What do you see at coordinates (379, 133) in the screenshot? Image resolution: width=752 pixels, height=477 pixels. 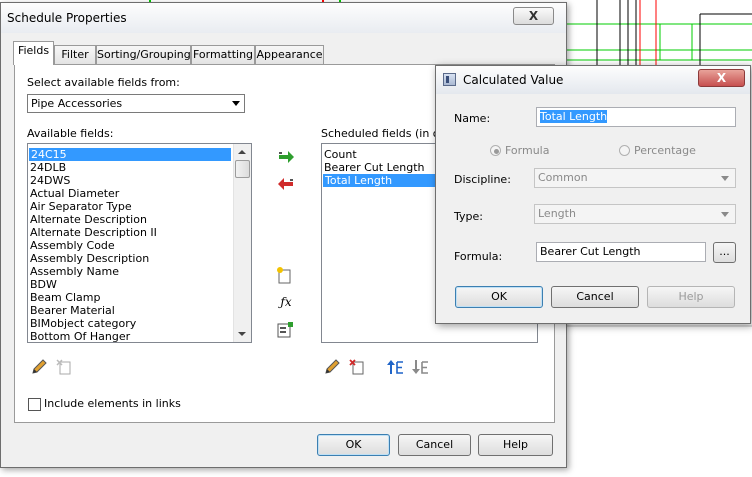 I see `scheduled-fields-label: Scheduled fields (in order):` at bounding box center [379, 133].